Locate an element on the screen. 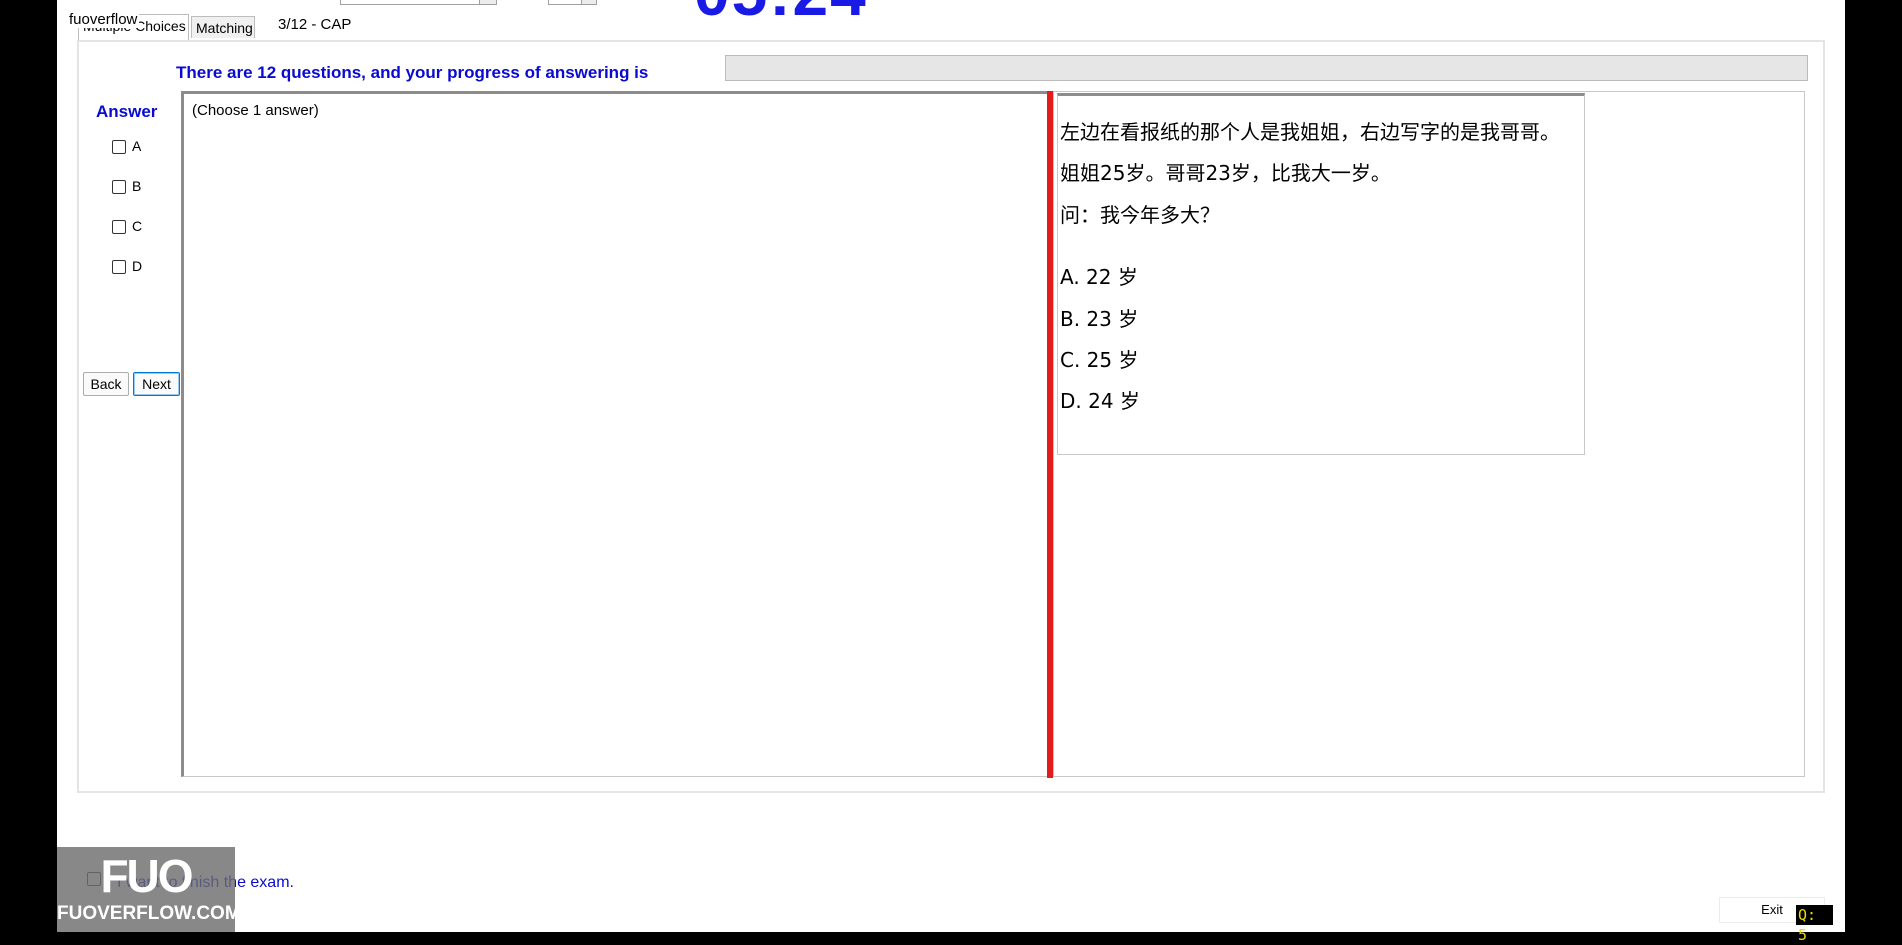 This screenshot has width=1902, height=945. watermark: FUO FUOVERFLOW.COM is located at coordinates (149, 889).